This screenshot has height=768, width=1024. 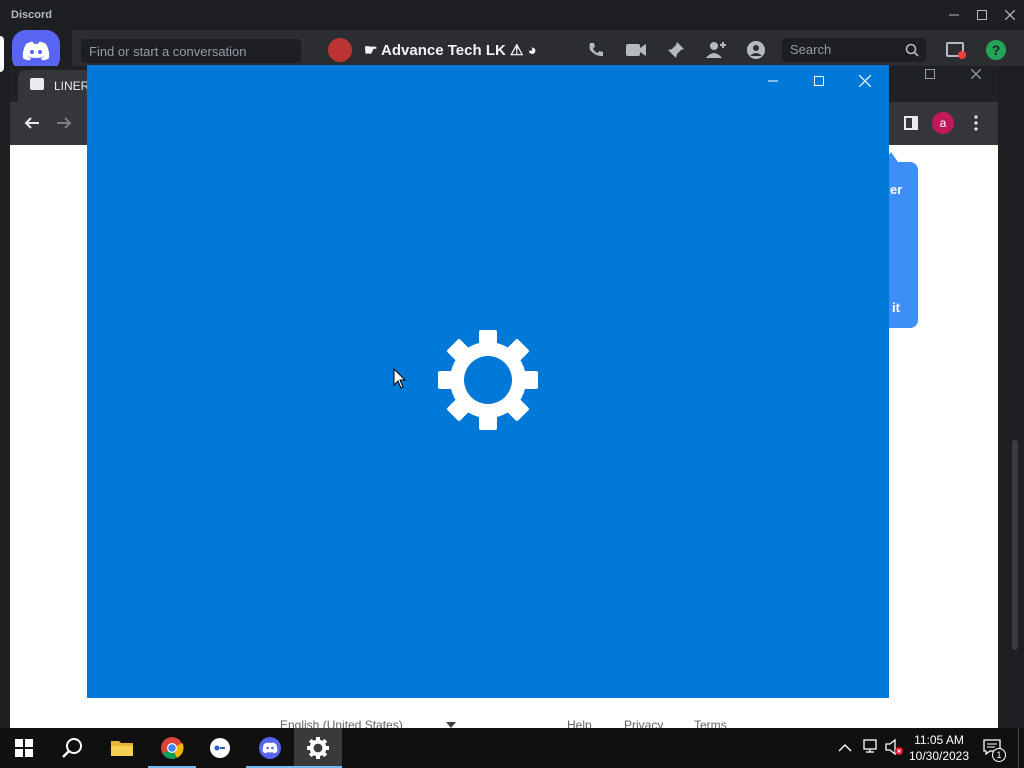 I want to click on tab-title: LINER, so click(x=72, y=86).